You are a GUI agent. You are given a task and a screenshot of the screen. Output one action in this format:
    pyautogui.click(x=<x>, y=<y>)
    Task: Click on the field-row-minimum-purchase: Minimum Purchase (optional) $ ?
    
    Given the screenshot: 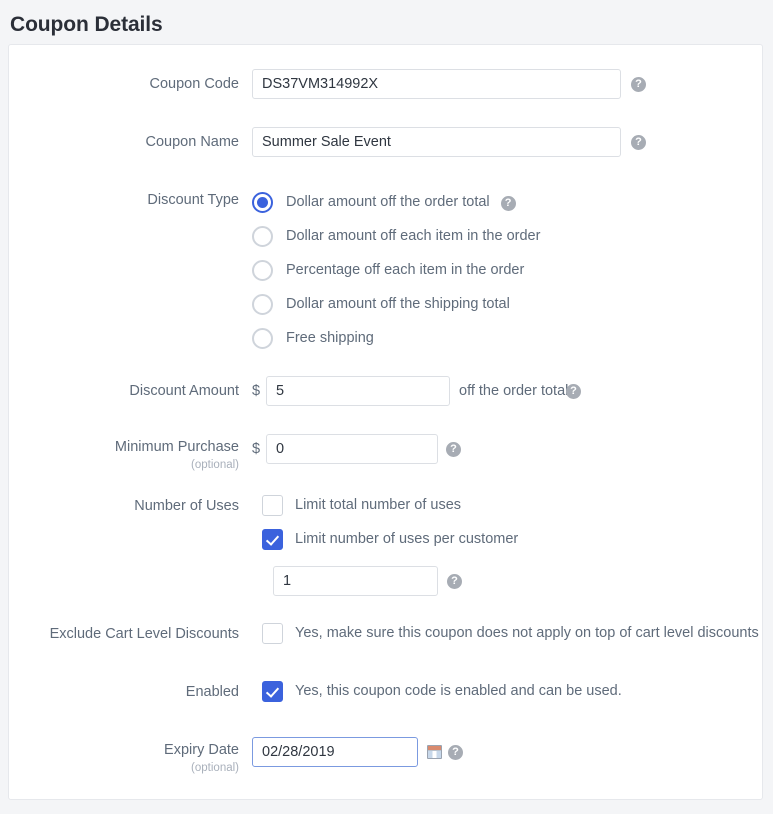 What is the action you would take?
    pyautogui.click(x=385, y=458)
    